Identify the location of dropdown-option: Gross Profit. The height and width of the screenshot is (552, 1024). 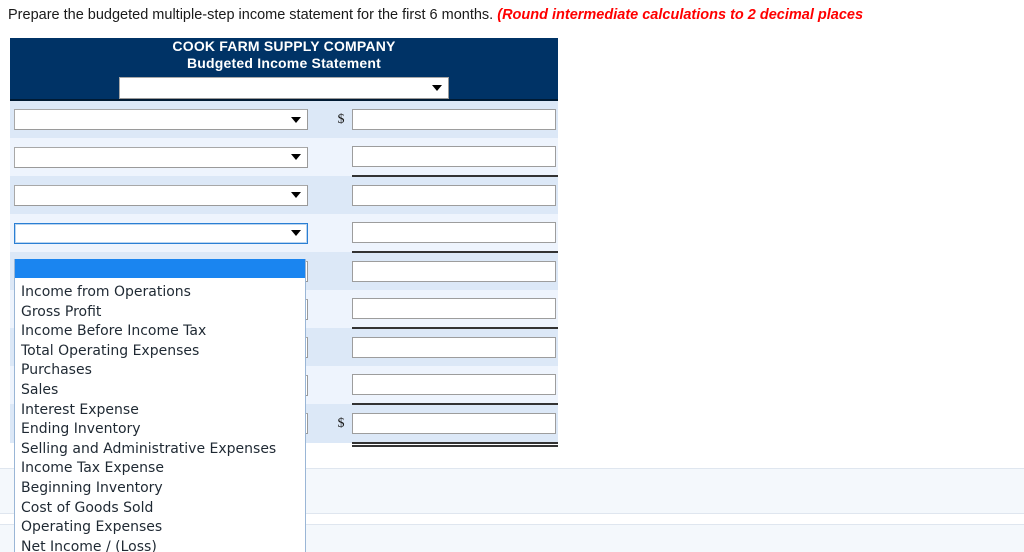
(160, 313).